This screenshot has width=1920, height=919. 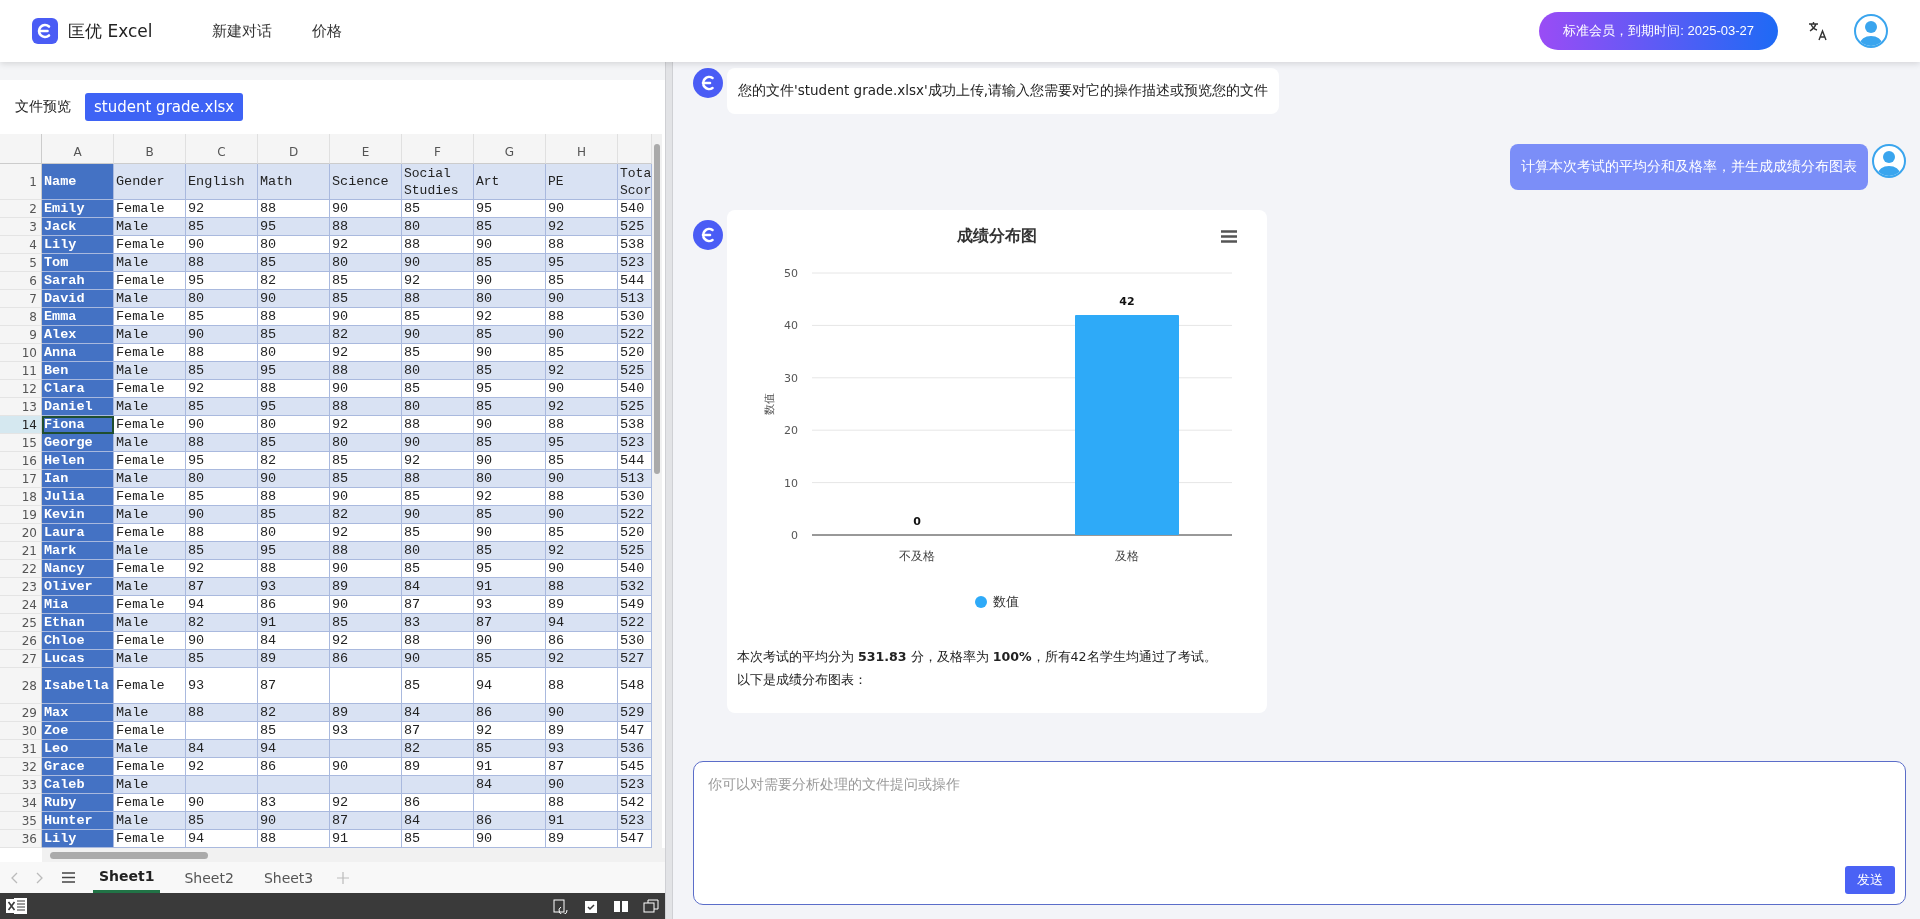 What do you see at coordinates (21, 245) in the screenshot?
I see `row-header: 4` at bounding box center [21, 245].